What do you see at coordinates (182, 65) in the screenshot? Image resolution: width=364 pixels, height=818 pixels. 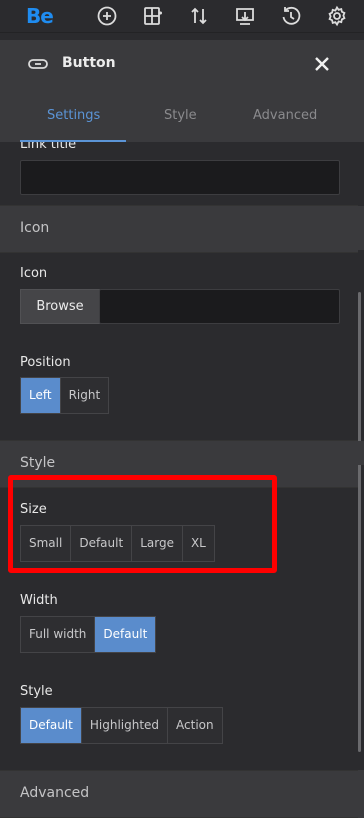 I see `panel-header: Button` at bounding box center [182, 65].